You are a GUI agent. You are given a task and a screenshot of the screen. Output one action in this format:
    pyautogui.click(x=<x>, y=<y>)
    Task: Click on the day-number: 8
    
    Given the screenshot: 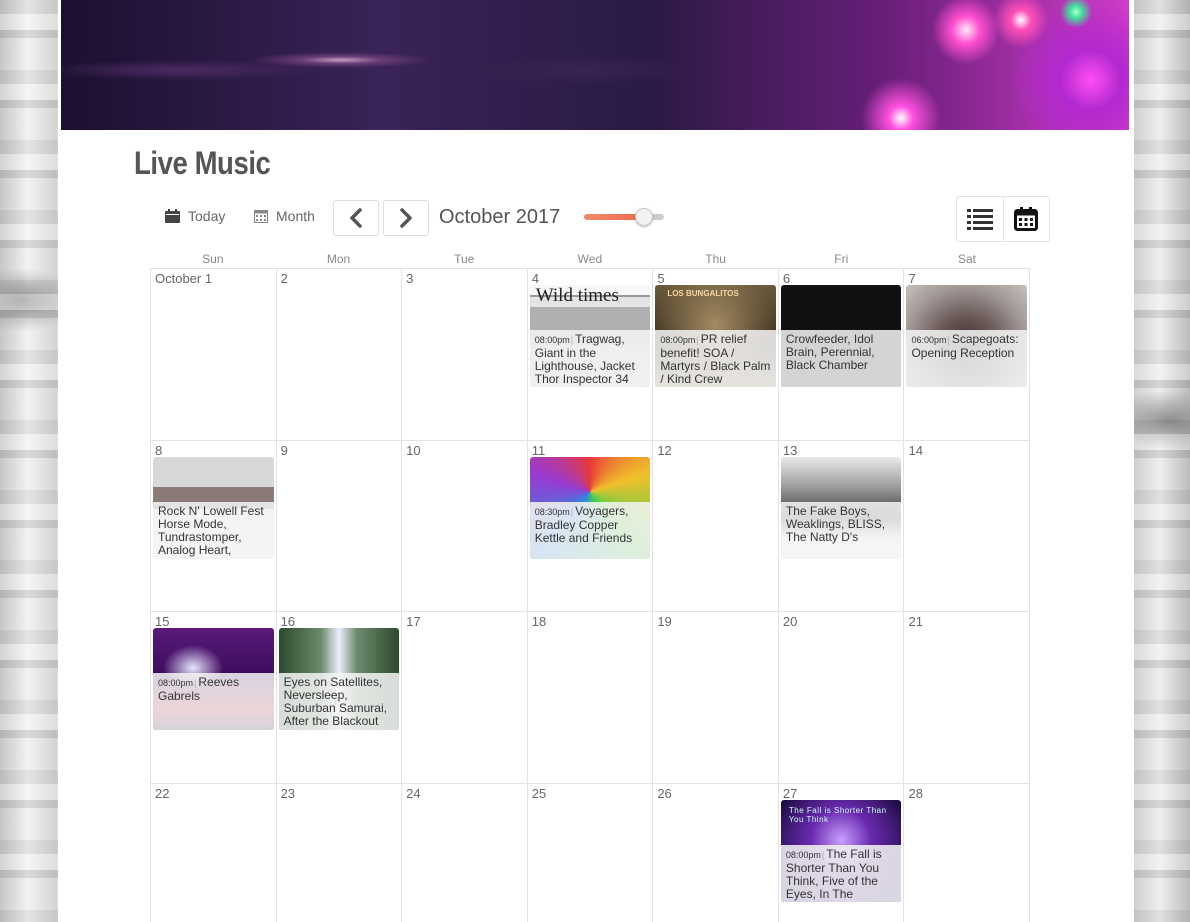 What is the action you would take?
    pyautogui.click(x=159, y=450)
    